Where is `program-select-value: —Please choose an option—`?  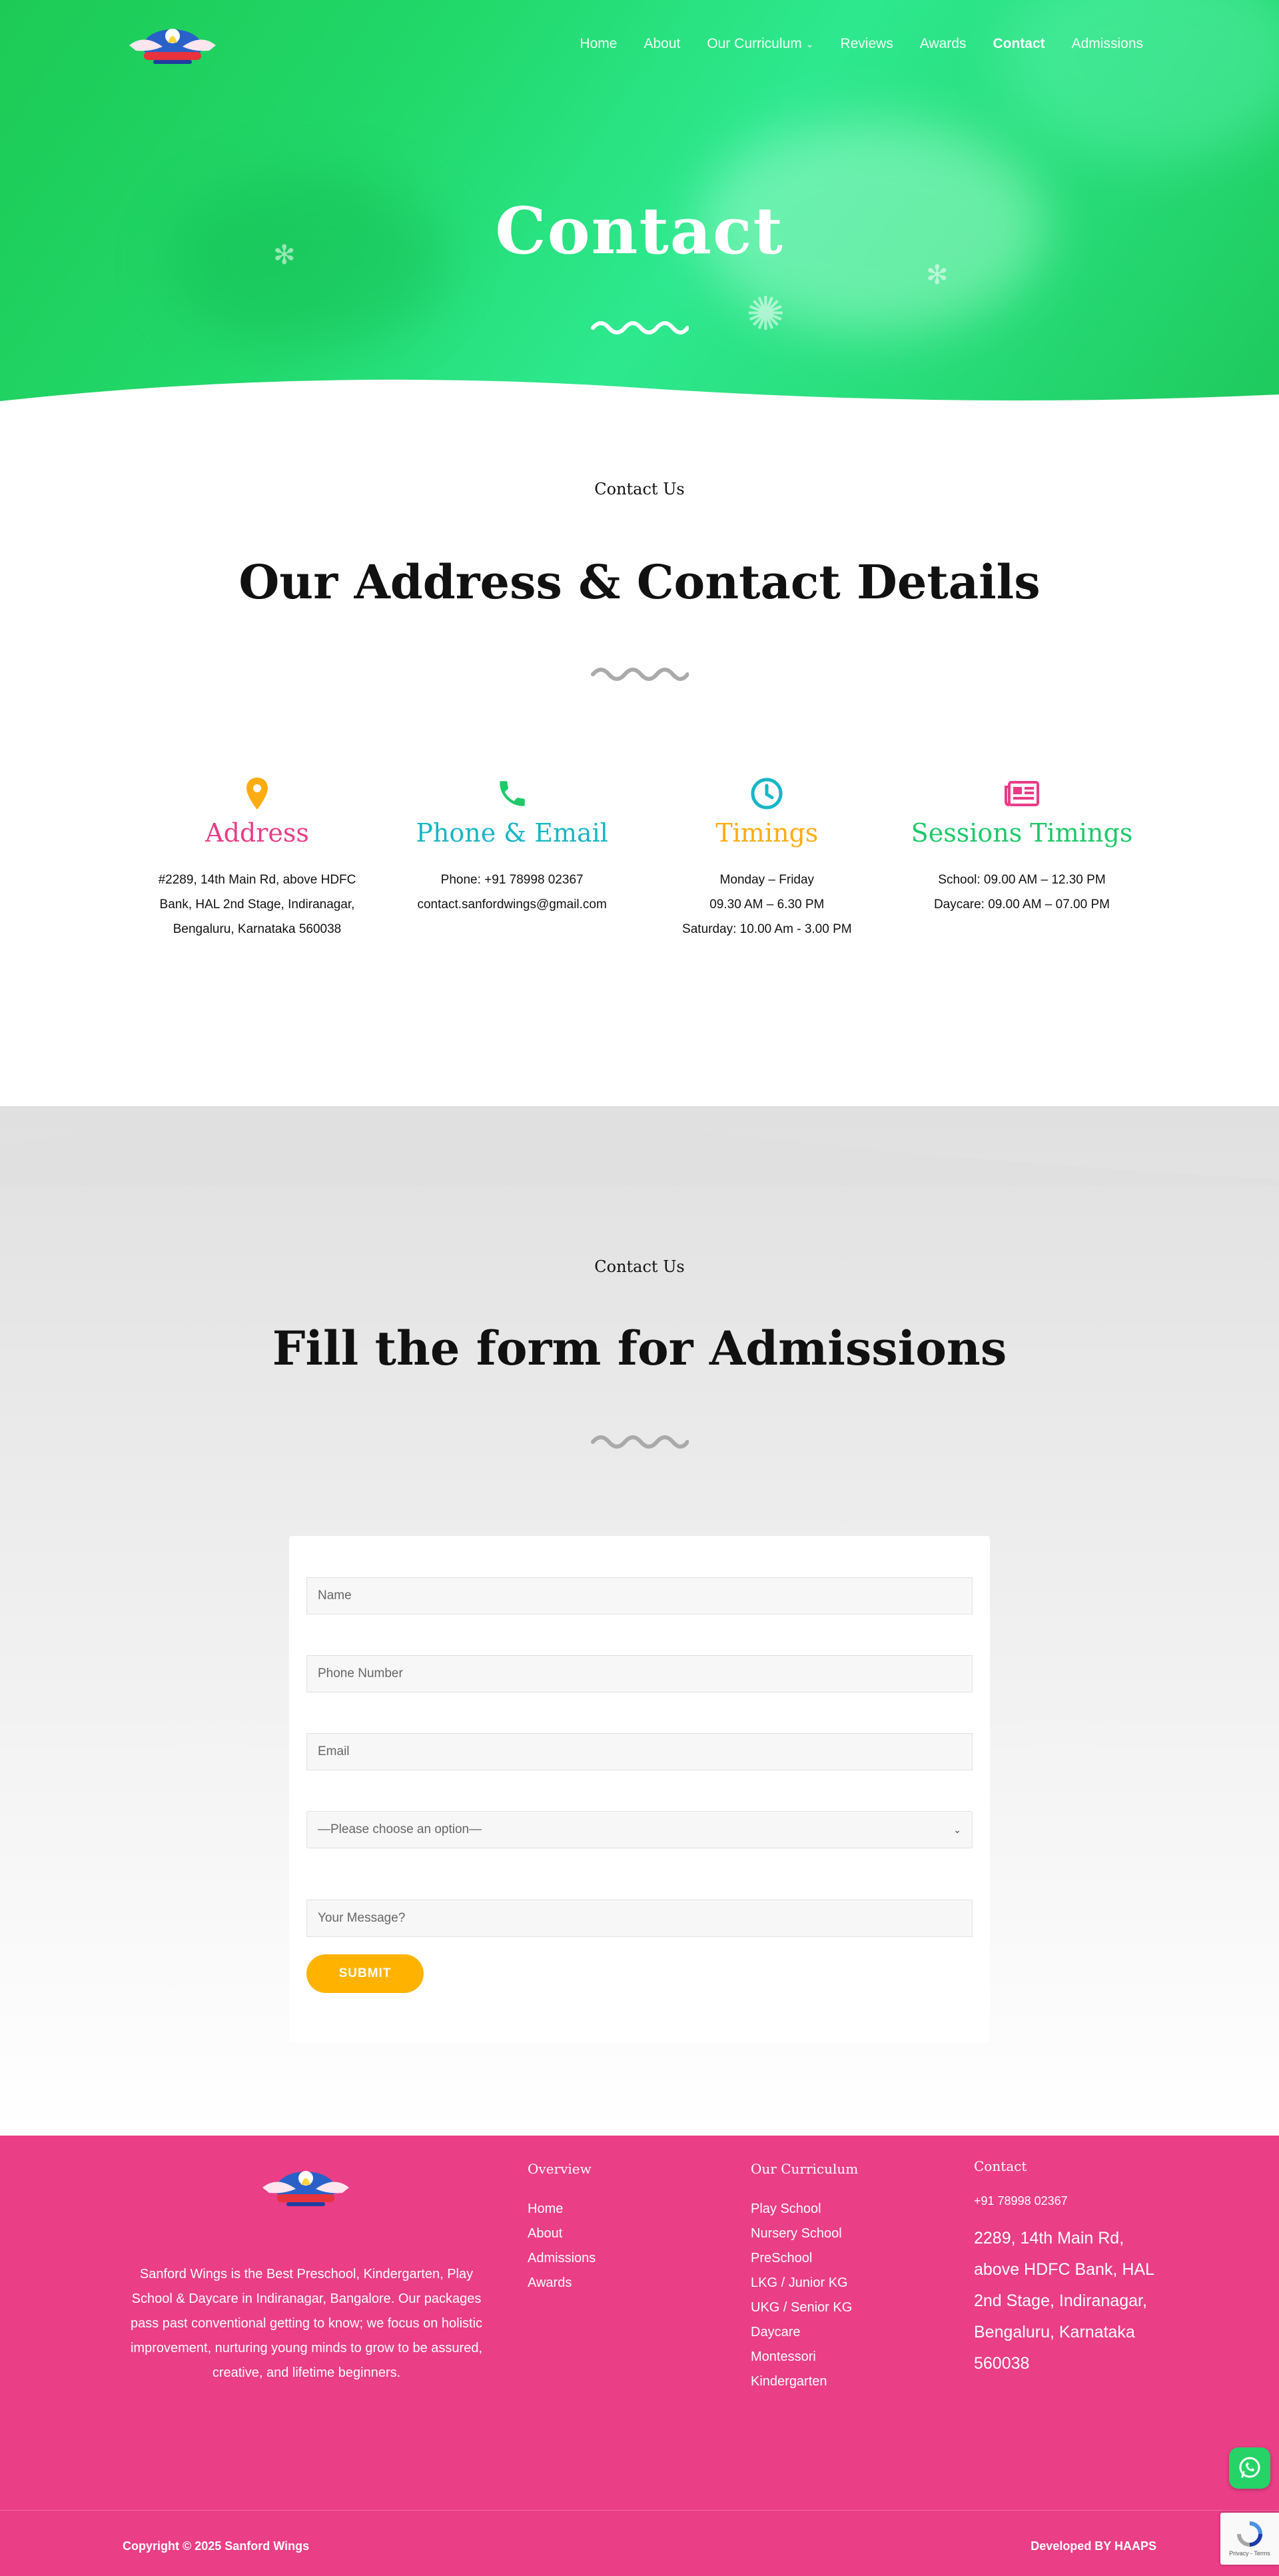 program-select-value: —Please choose an option— is located at coordinates (400, 1829).